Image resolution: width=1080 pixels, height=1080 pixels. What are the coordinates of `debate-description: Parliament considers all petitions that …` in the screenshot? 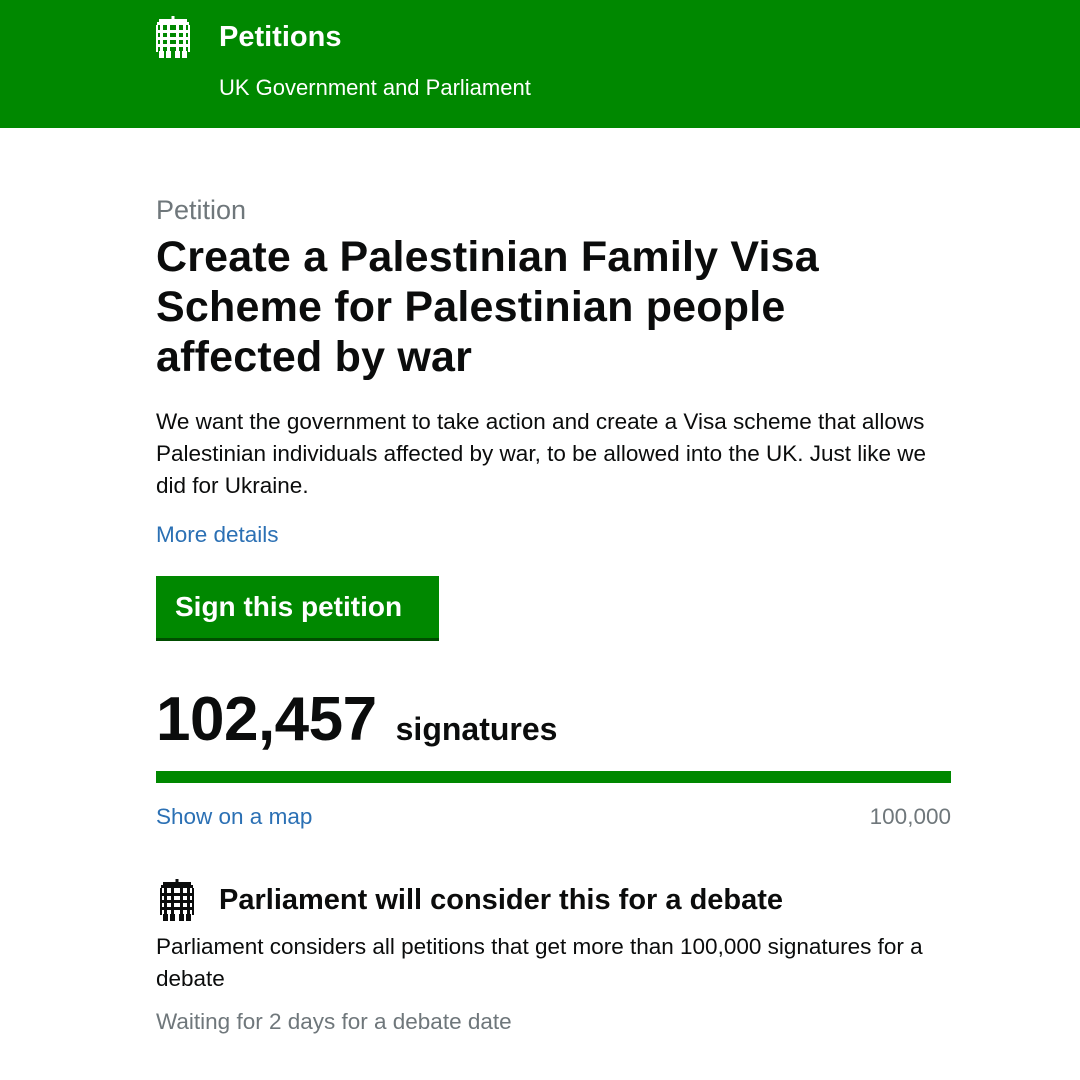 It's located at (539, 962).